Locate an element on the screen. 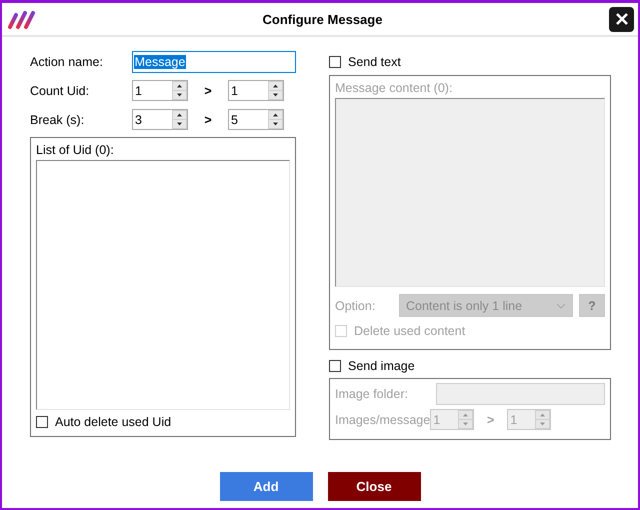 This screenshot has width=640, height=510. field-label: Count Uid: is located at coordinates (60, 91).